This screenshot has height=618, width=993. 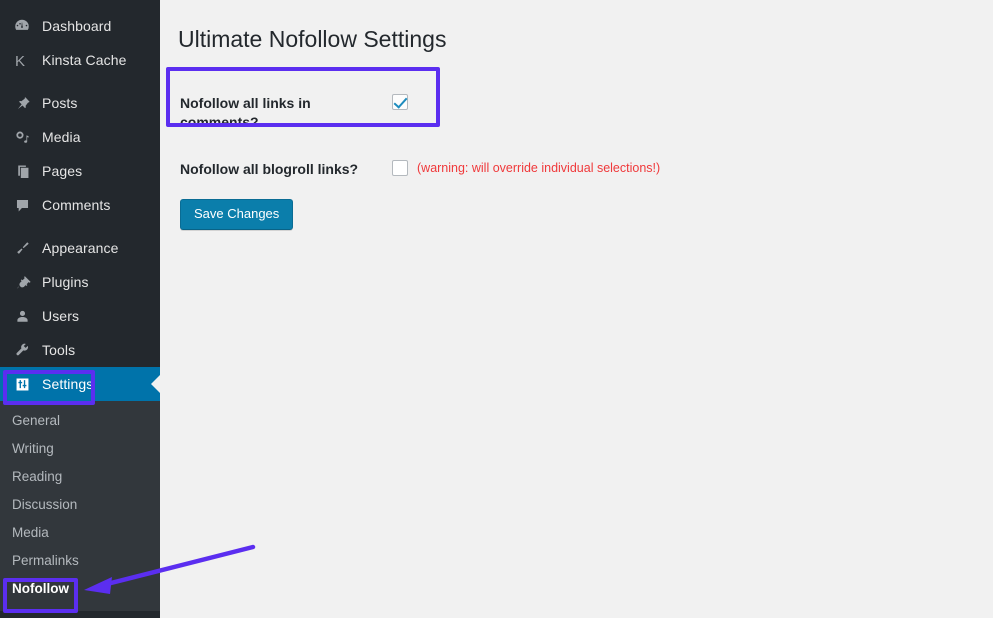 I want to click on sidebar-item-kinsta-cache: K Kinsta Cache, so click(x=80, y=60).